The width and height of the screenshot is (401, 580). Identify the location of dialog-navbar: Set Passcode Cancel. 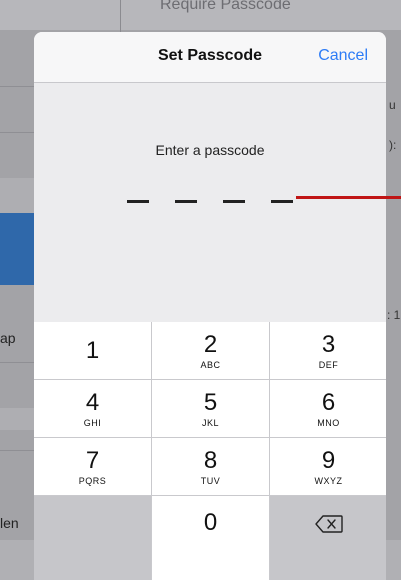
(210, 57).